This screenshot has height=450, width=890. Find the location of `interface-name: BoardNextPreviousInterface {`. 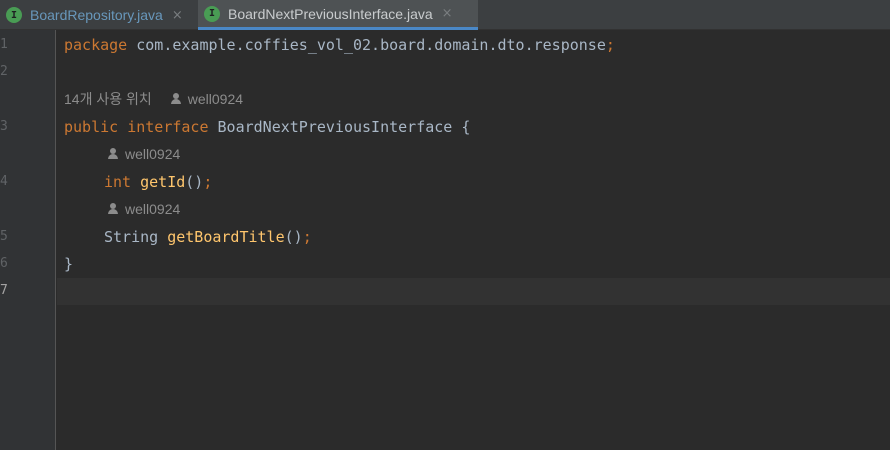

interface-name: BoardNextPreviousInterface { is located at coordinates (339, 127).